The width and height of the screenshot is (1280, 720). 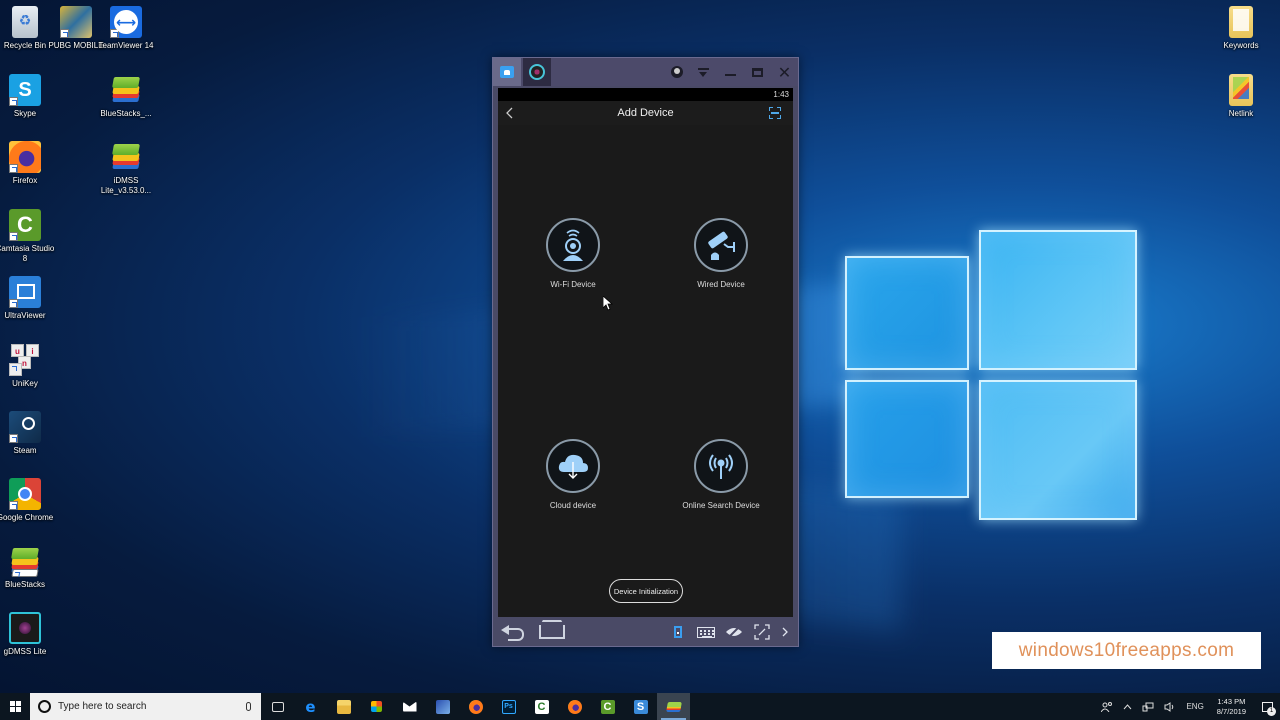 I want to click on wired-device-option: Wired Device, so click(x=721, y=253).